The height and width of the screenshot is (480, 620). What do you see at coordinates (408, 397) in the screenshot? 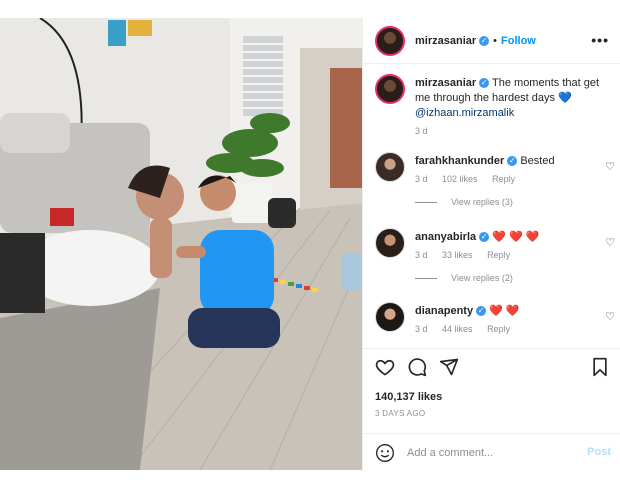
I see `likes-count: 140,137 likes` at bounding box center [408, 397].